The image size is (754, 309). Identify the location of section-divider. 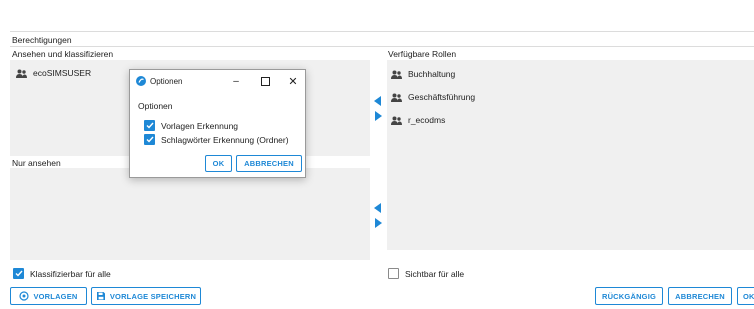
(382, 46).